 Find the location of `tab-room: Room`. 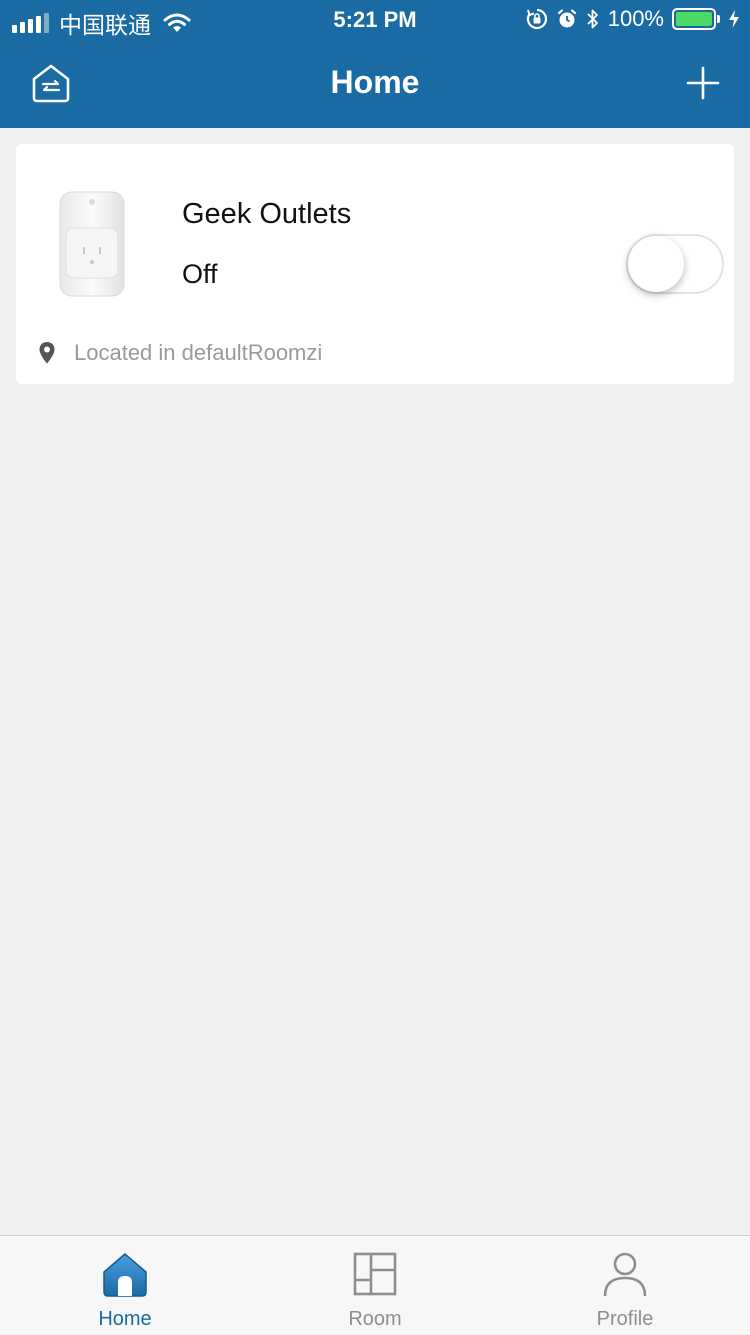

tab-room: Room is located at coordinates (375, 1285).